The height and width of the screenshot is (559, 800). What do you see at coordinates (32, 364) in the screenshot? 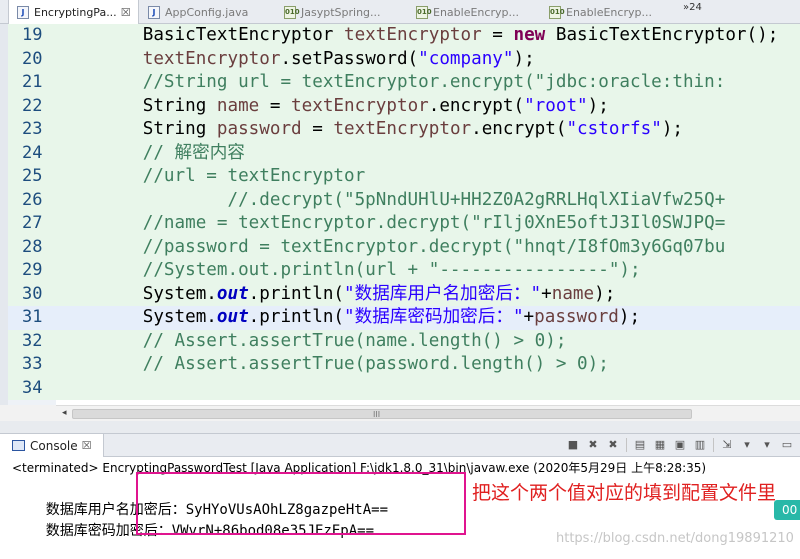
I see `line-number: 33` at bounding box center [32, 364].